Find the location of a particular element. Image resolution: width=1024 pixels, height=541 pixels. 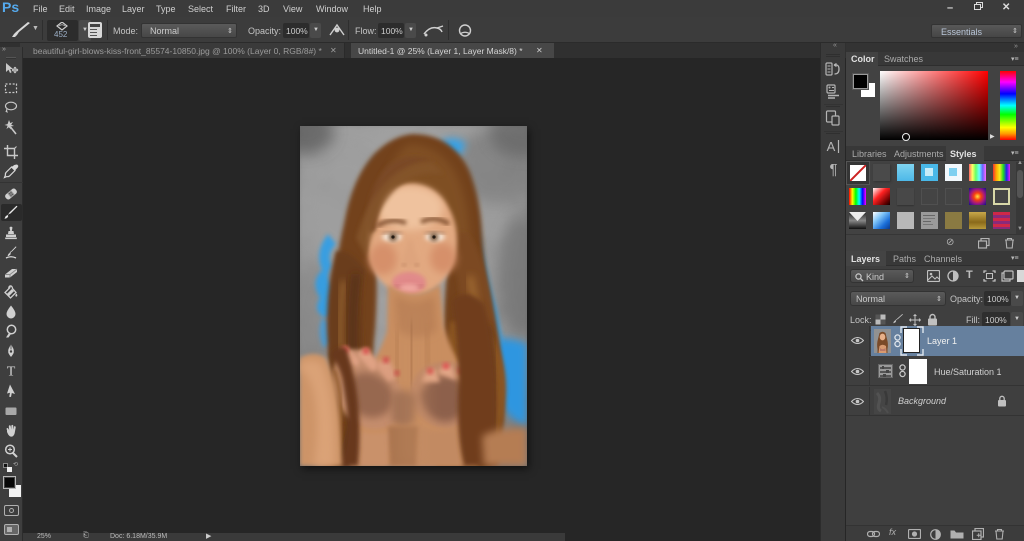

svg-text: T is located at coordinates (11, 372).